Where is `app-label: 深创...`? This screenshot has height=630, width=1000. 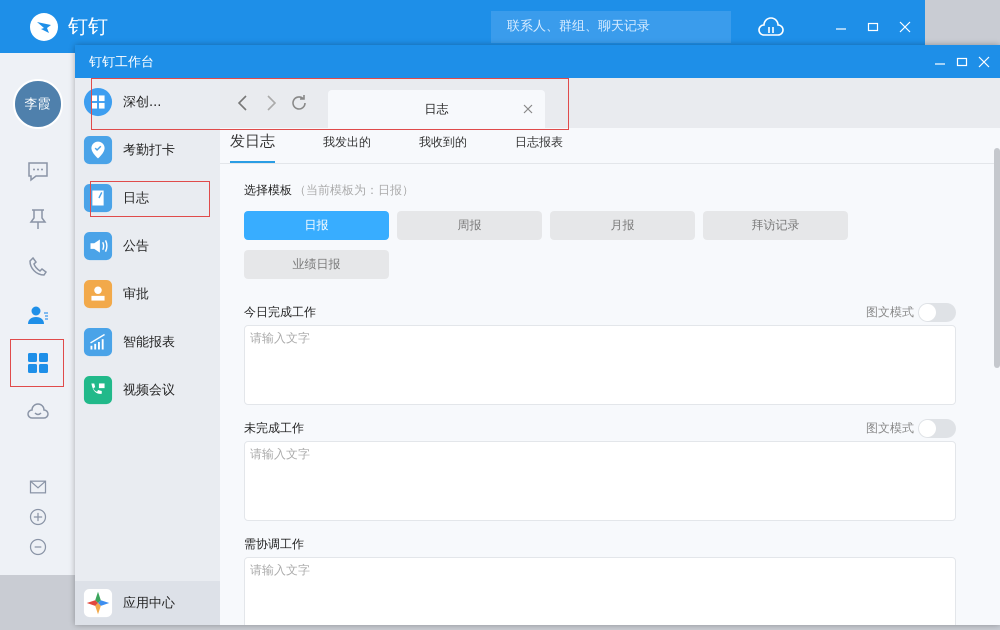 app-label: 深创... is located at coordinates (142, 102).